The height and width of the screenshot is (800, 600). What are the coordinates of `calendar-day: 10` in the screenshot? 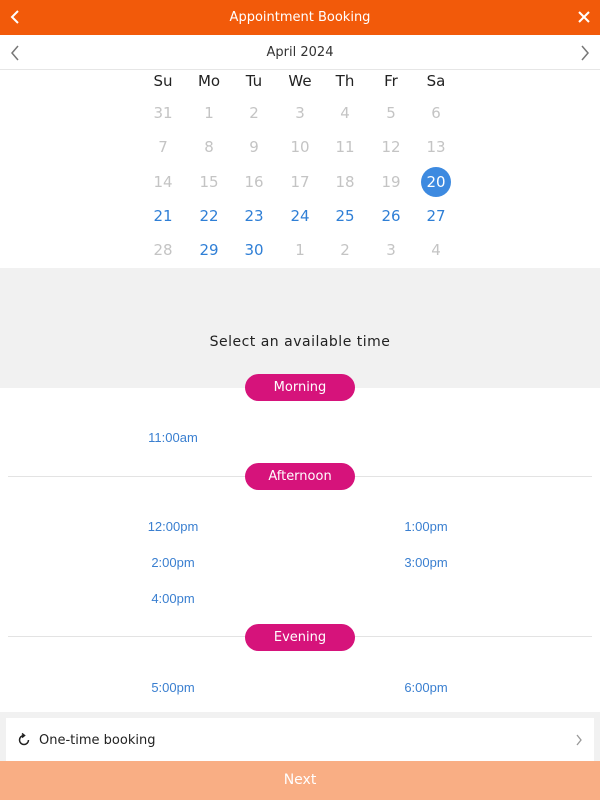 It's located at (300, 147).